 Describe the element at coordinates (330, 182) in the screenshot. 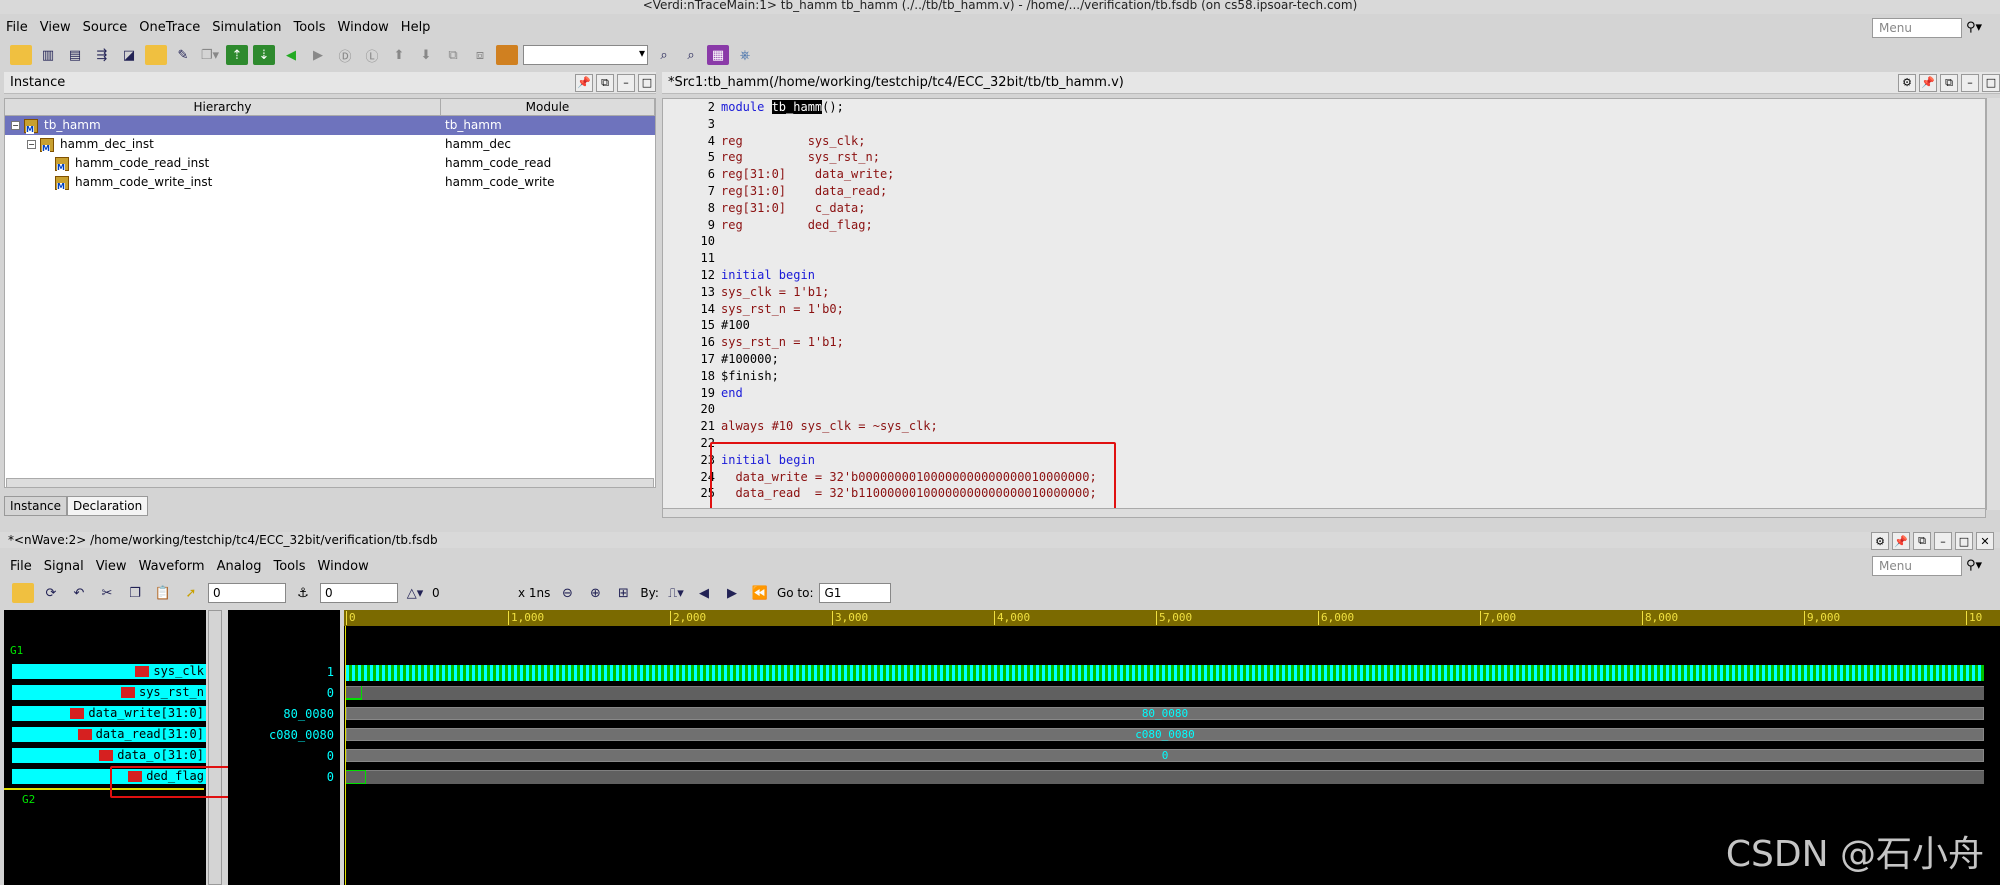

I see `hierarchy-row-hamm-code-write-inst: hamm_code_write_inst hamm_code_write` at that location.